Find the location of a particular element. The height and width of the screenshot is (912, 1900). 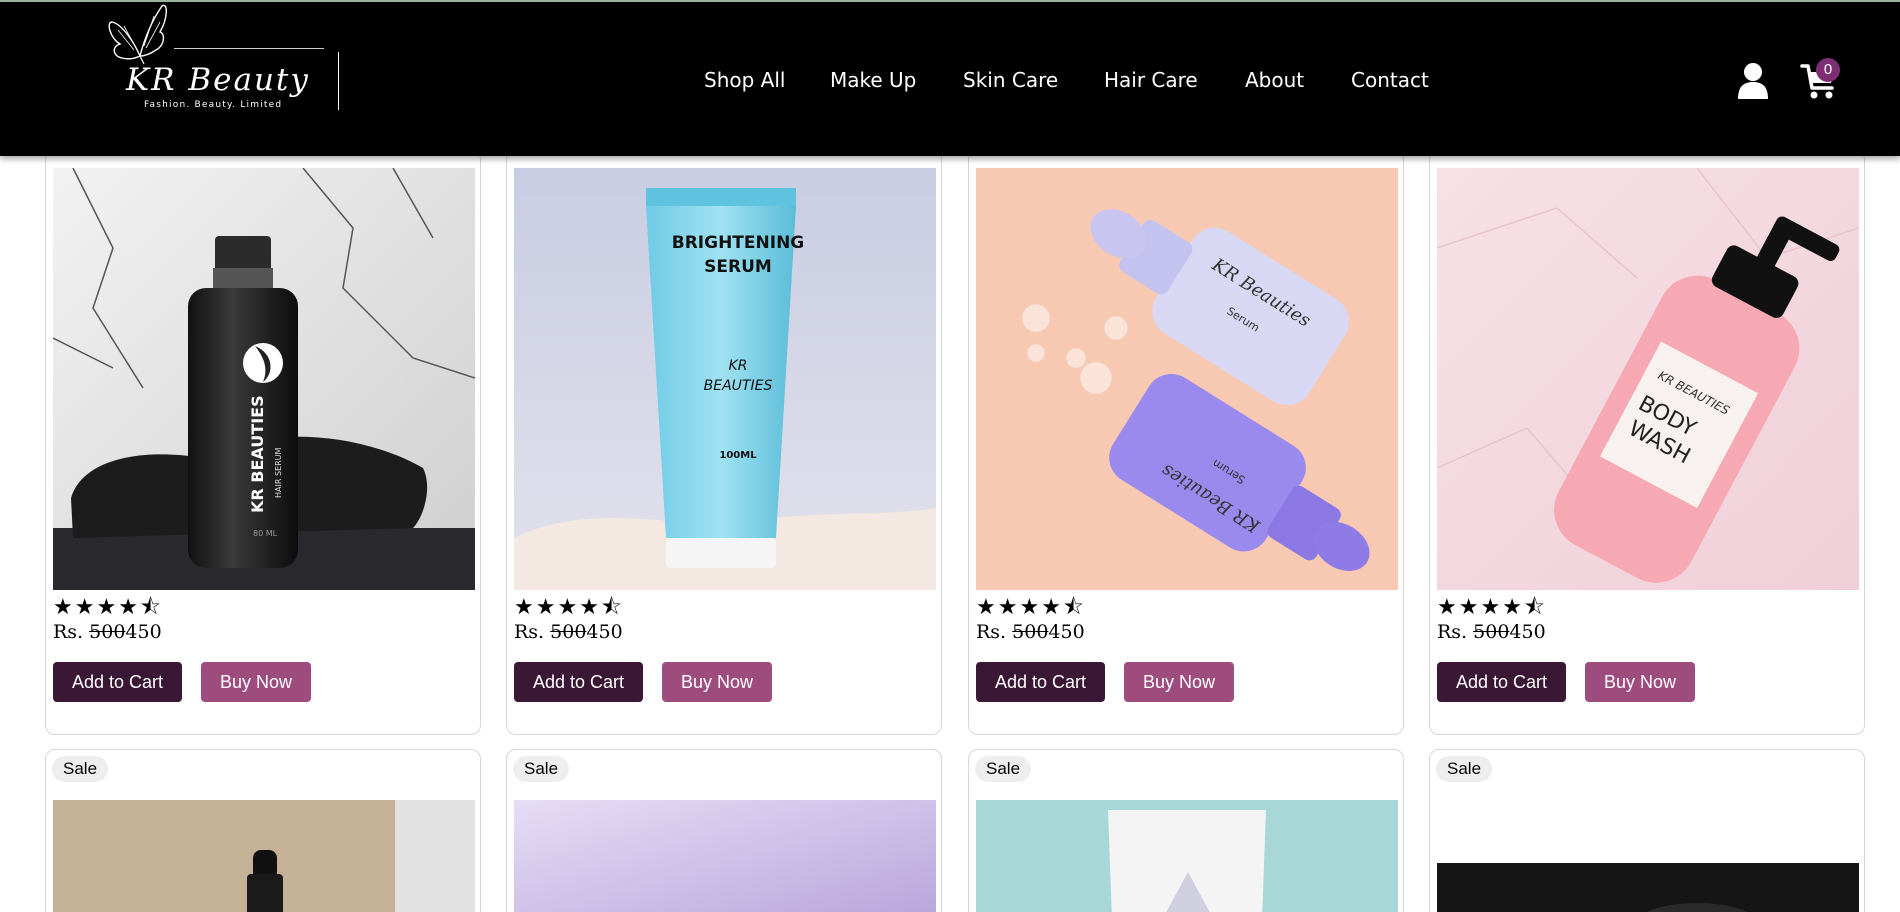

cart-count-badge: 0 is located at coordinates (1828, 70).